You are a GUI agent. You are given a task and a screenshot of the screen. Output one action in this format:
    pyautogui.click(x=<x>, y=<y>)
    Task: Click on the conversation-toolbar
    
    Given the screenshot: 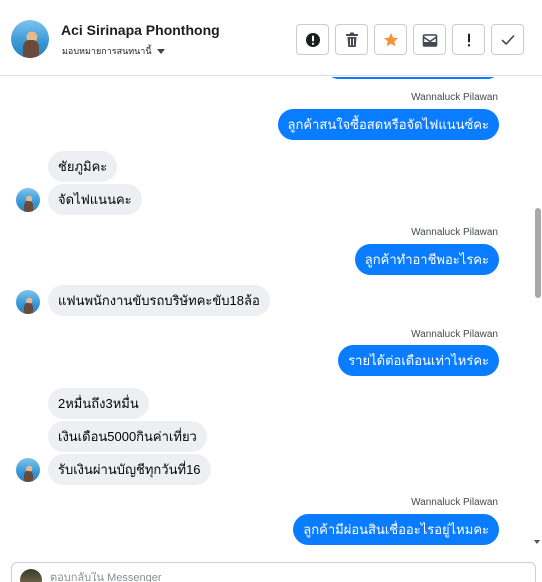 What is the action you would take?
    pyautogui.click(x=410, y=39)
    